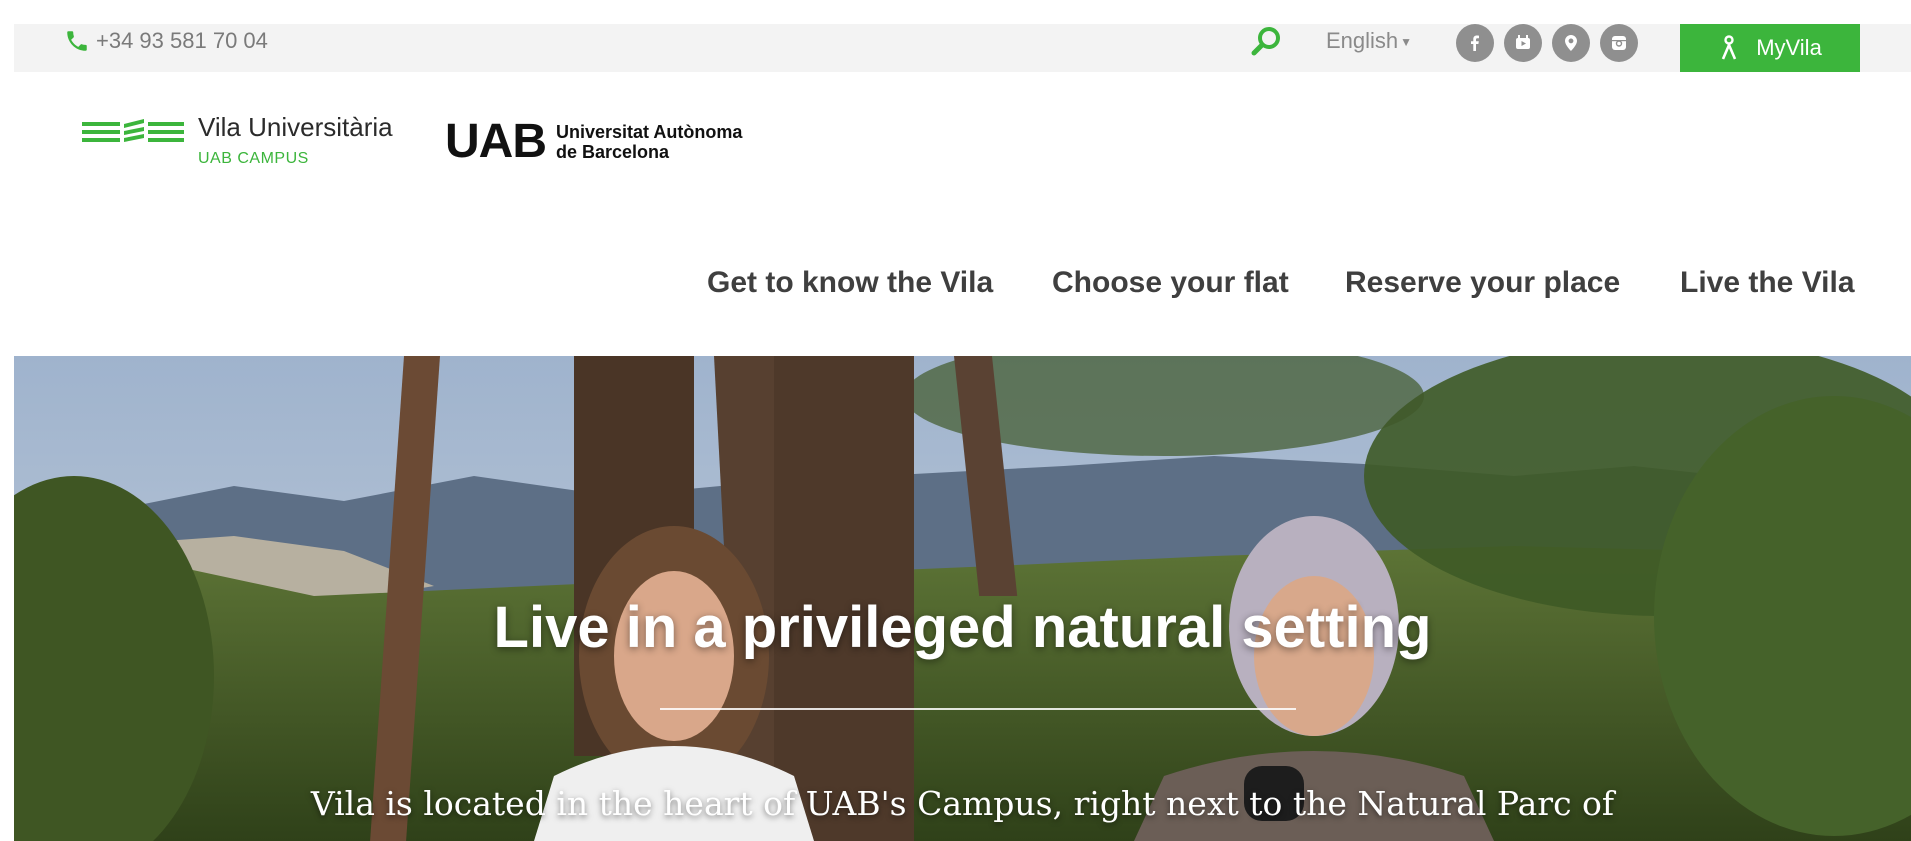  I want to click on instagram-icon, so click(1619, 43).